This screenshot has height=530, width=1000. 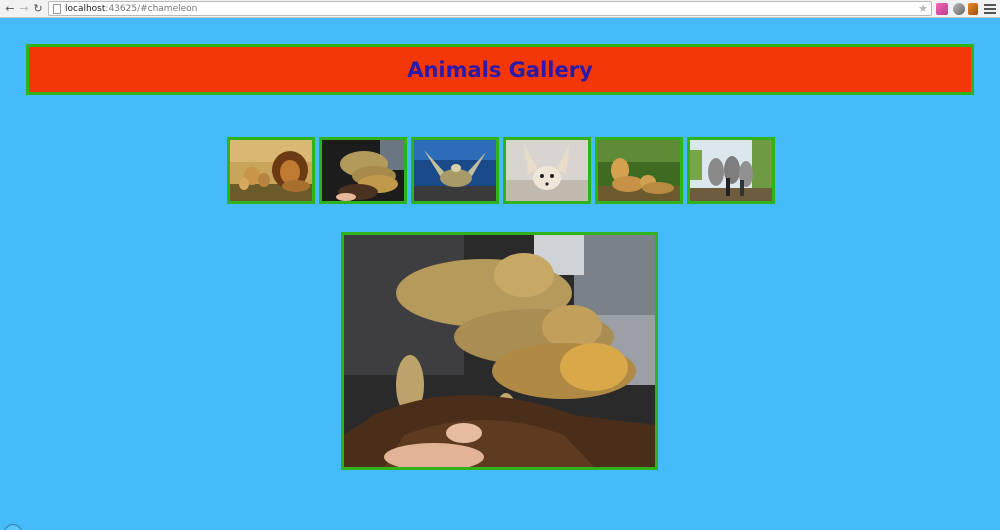 I want to click on tools-icon, so click(x=959, y=9).